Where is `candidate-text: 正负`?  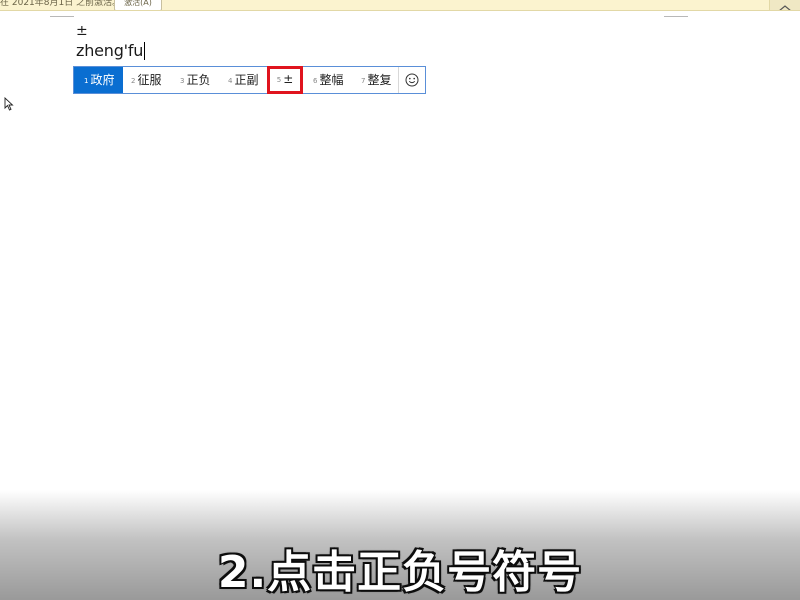
candidate-text: 正负 is located at coordinates (198, 80).